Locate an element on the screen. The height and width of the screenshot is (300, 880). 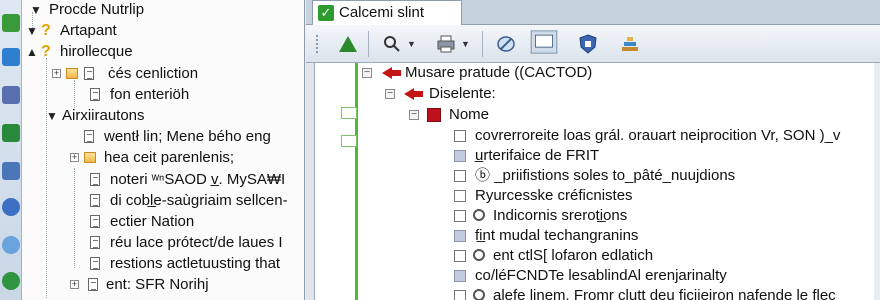
tab-calcemi: ✓ Calcemi slint is located at coordinates (387, 12).